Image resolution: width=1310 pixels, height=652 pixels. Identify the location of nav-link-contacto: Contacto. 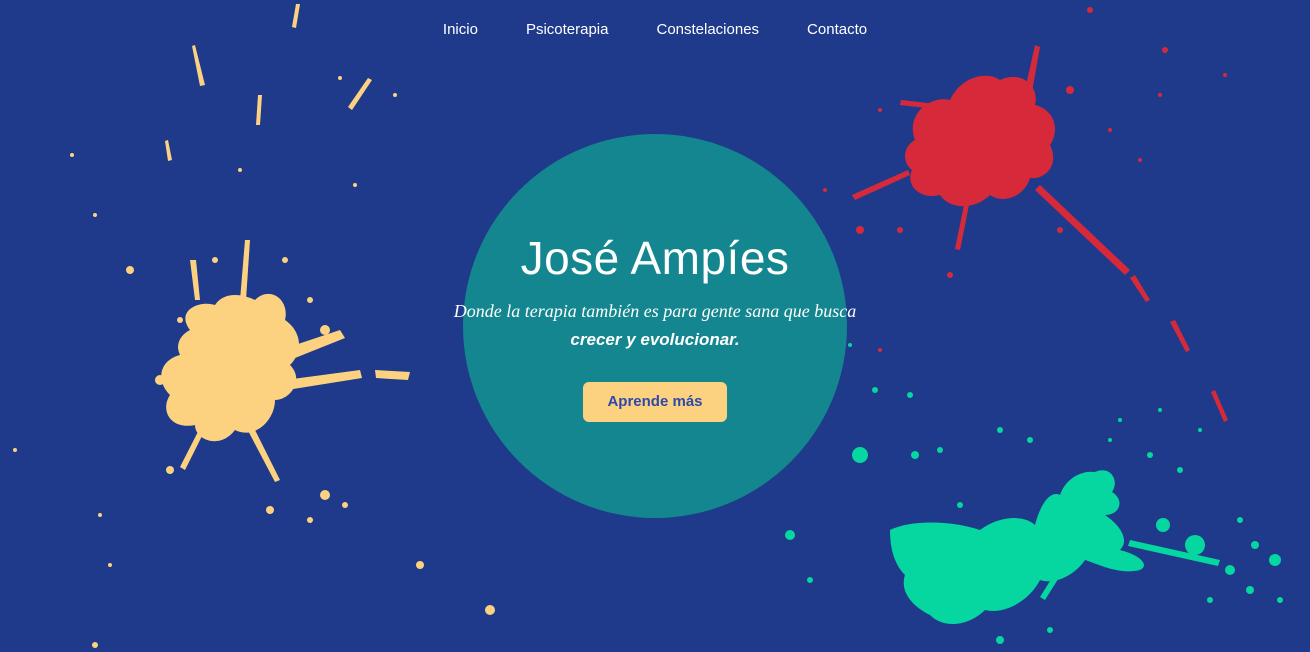
(837, 30).